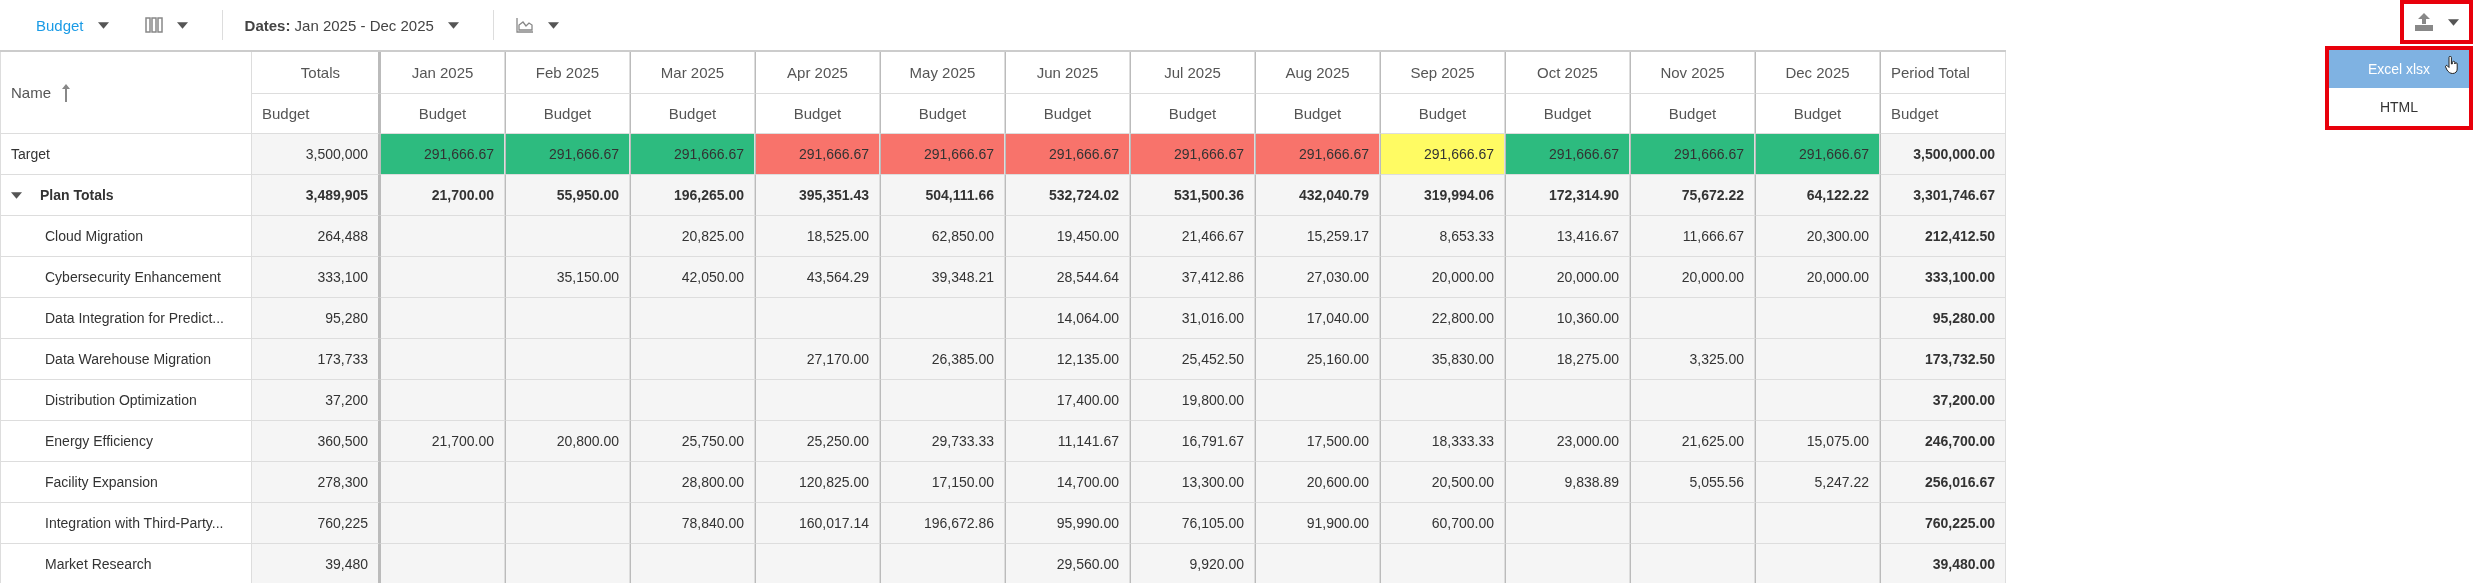 The width and height of the screenshot is (2477, 583). What do you see at coordinates (1192, 277) in the screenshot?
I see `table-cell: 37,412.86` at bounding box center [1192, 277].